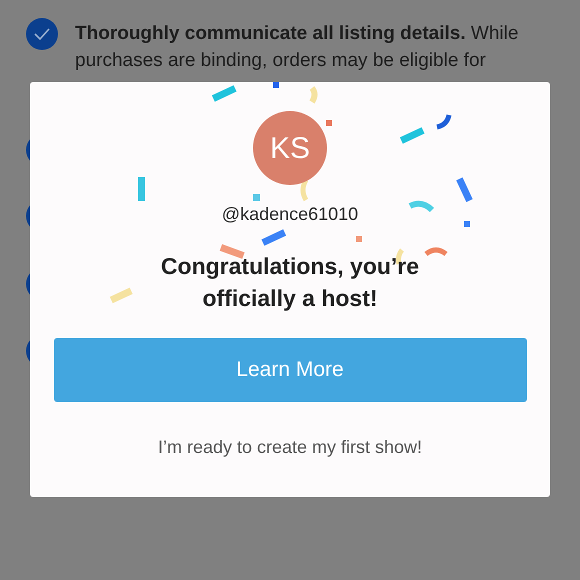 Image resolution: width=580 pixels, height=580 pixels. What do you see at coordinates (290, 447) in the screenshot?
I see `create-show-link: I’m ready to create my first show!` at bounding box center [290, 447].